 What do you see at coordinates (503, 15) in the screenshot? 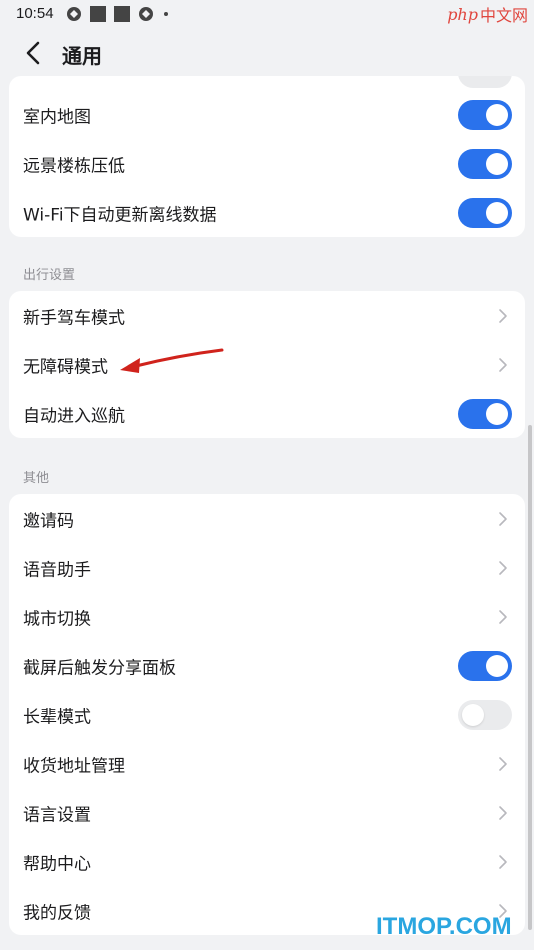
I see `logo-cn: 中文网` at bounding box center [503, 15].